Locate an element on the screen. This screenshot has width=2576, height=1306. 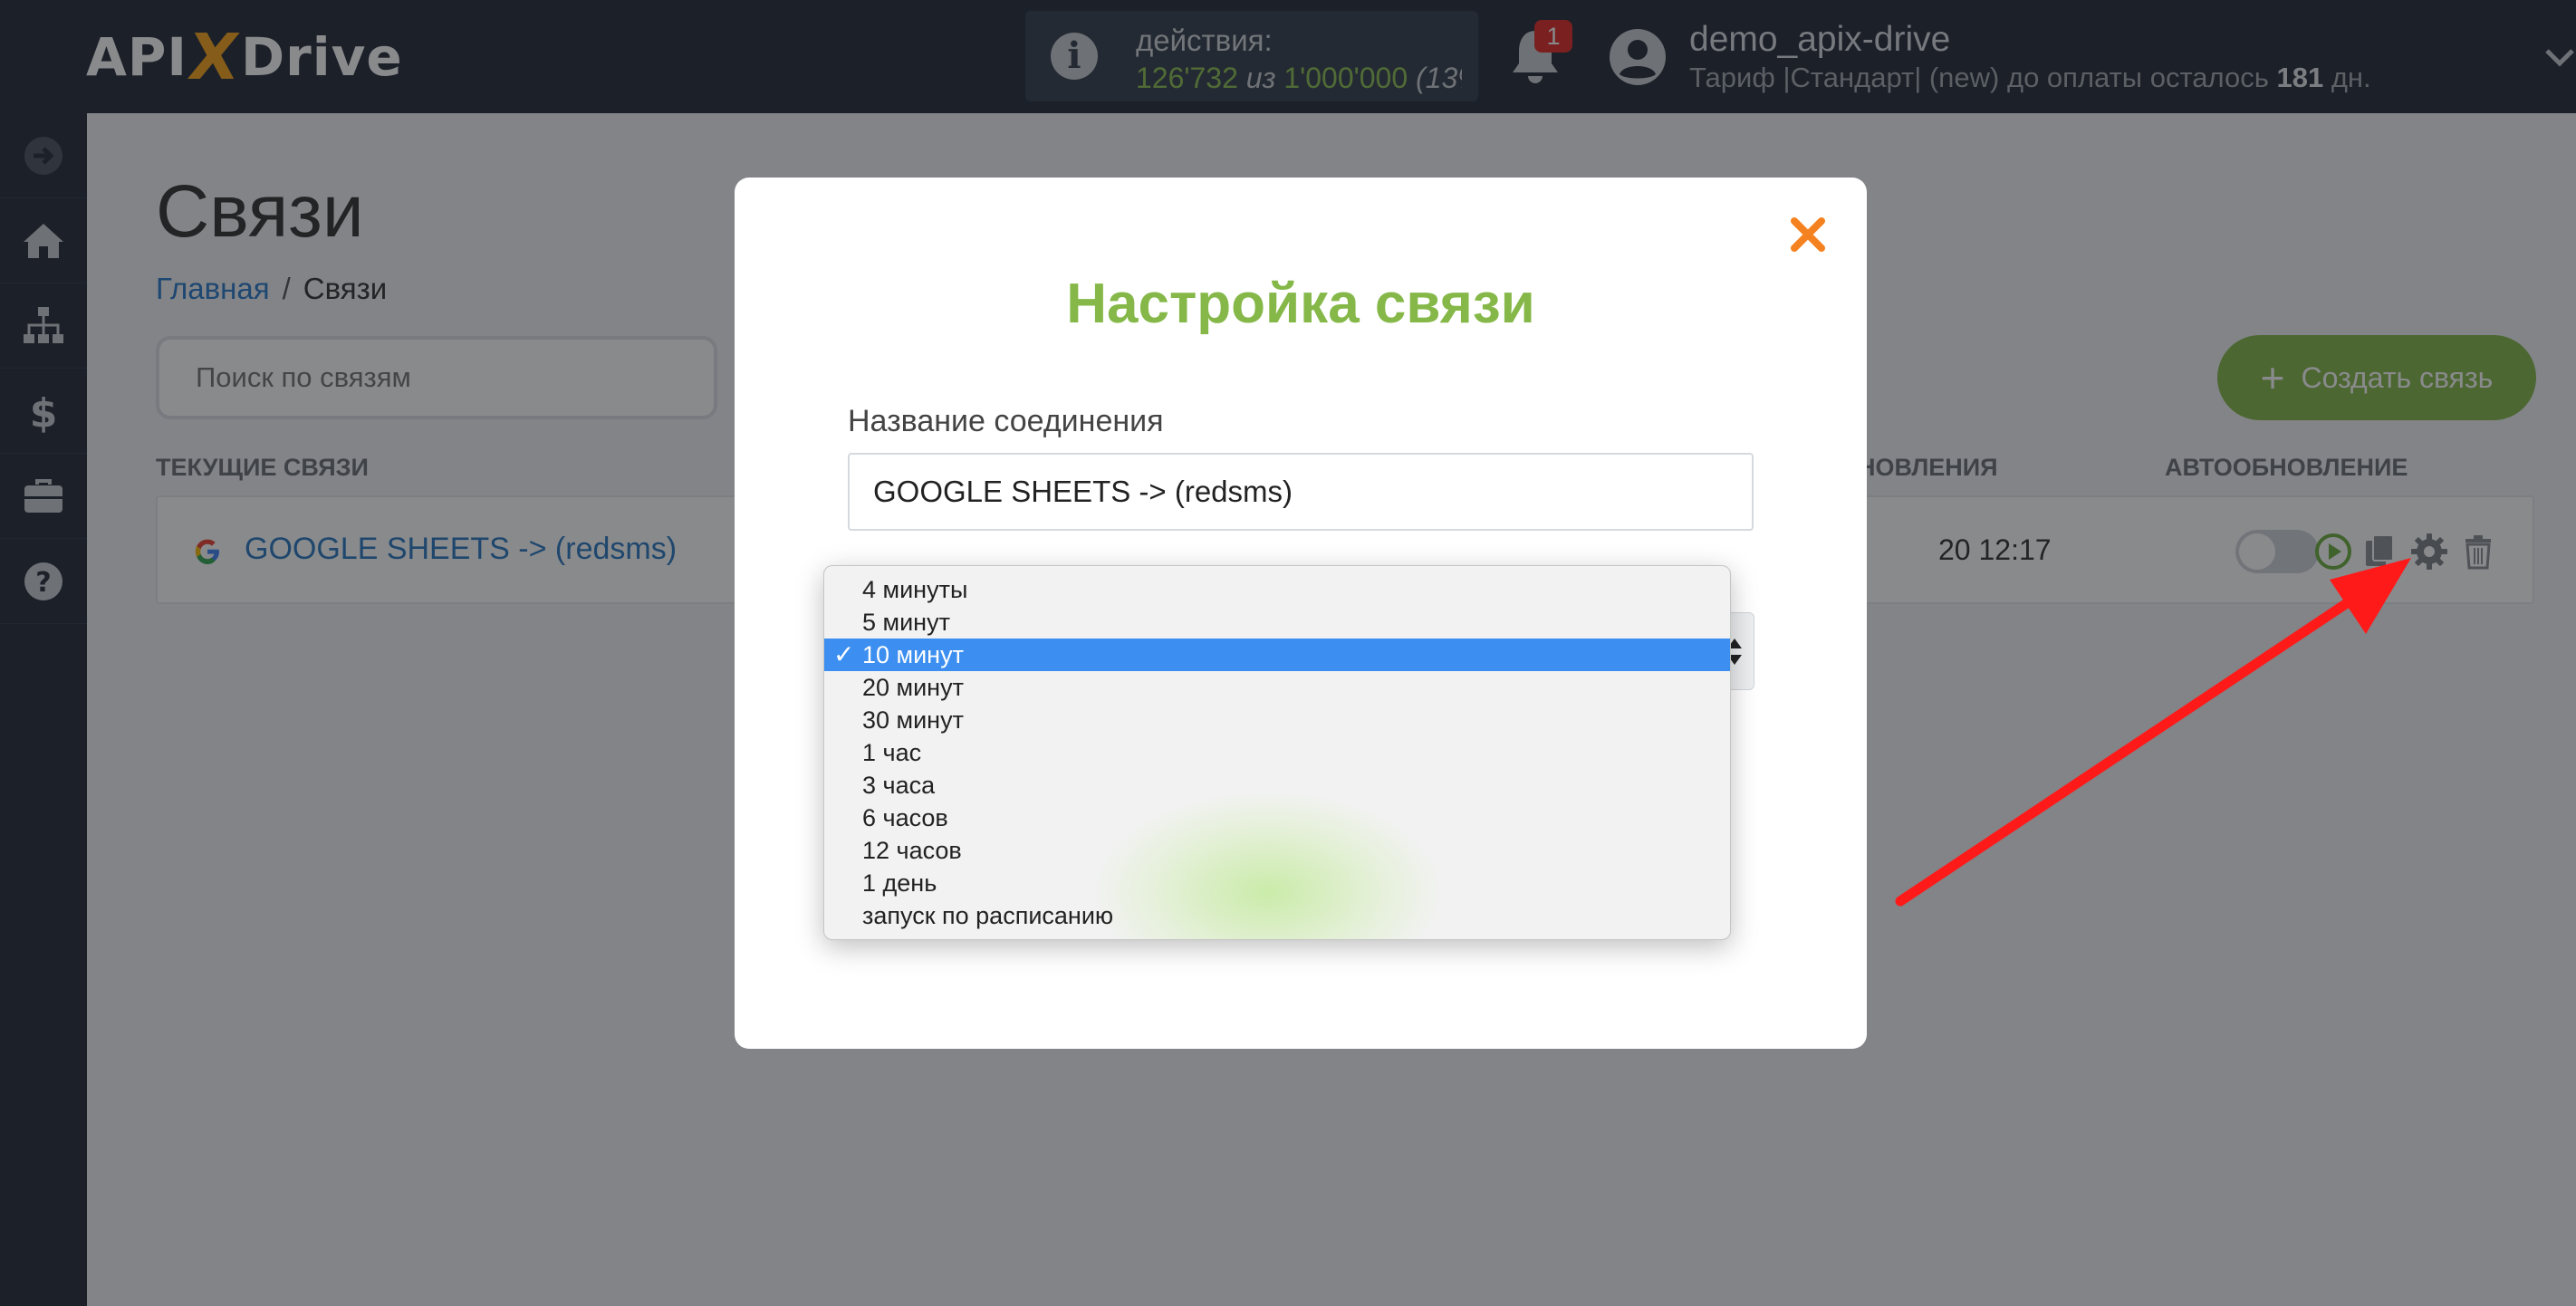
modal-title: Настройка связи is located at coordinates (1300, 304).